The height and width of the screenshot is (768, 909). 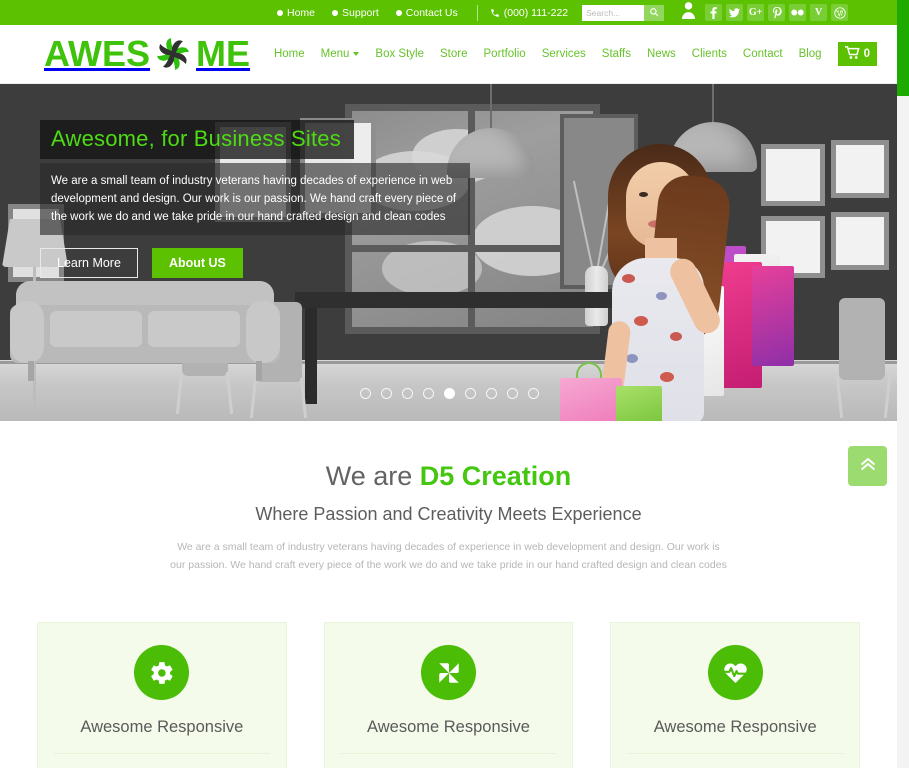 I want to click on slider-pagination, so click(x=449, y=393).